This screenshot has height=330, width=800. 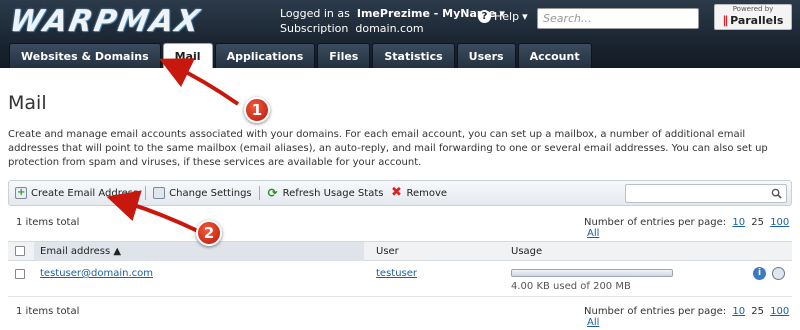 I want to click on create-email-button: + Create Email Address, so click(x=76, y=193).